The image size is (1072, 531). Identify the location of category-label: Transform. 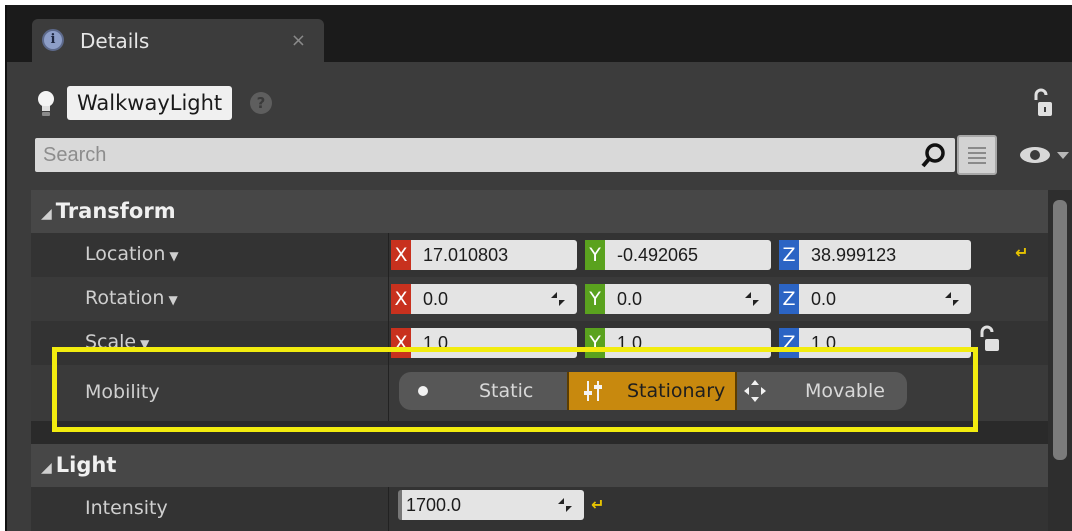
(115, 211).